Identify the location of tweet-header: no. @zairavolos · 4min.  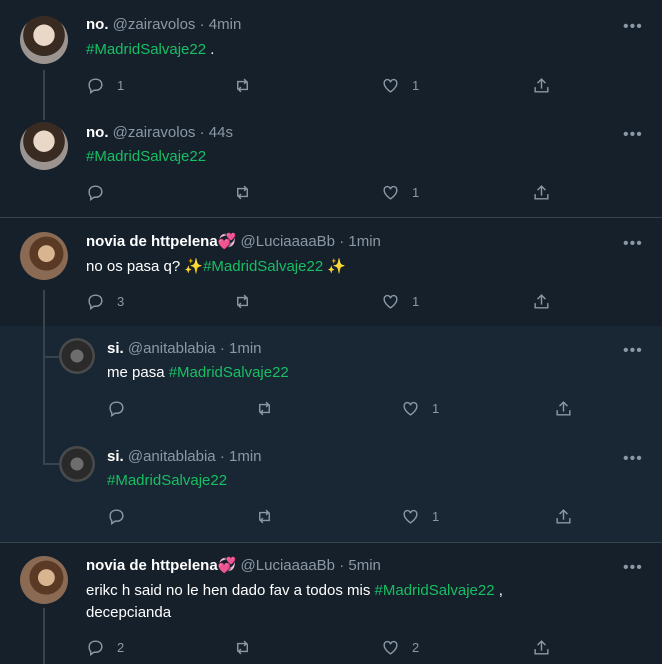
(163, 25).